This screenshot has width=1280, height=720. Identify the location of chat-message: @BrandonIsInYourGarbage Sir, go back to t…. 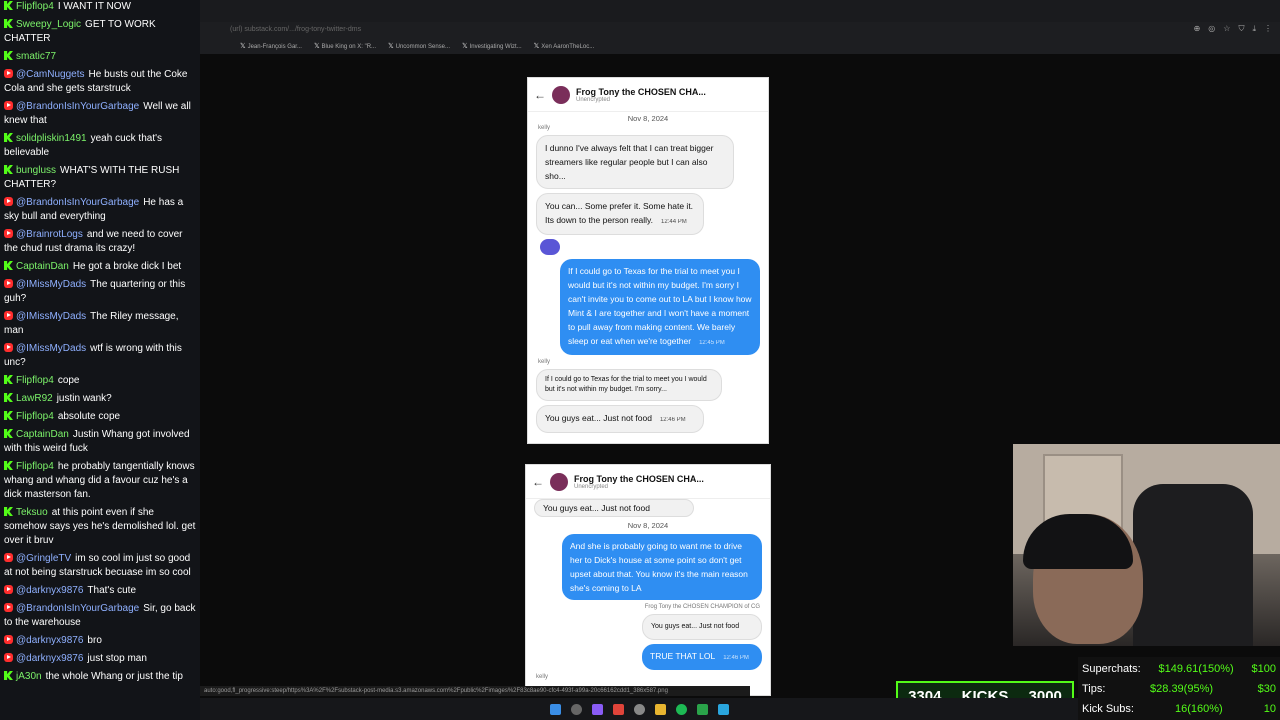
(100, 616).